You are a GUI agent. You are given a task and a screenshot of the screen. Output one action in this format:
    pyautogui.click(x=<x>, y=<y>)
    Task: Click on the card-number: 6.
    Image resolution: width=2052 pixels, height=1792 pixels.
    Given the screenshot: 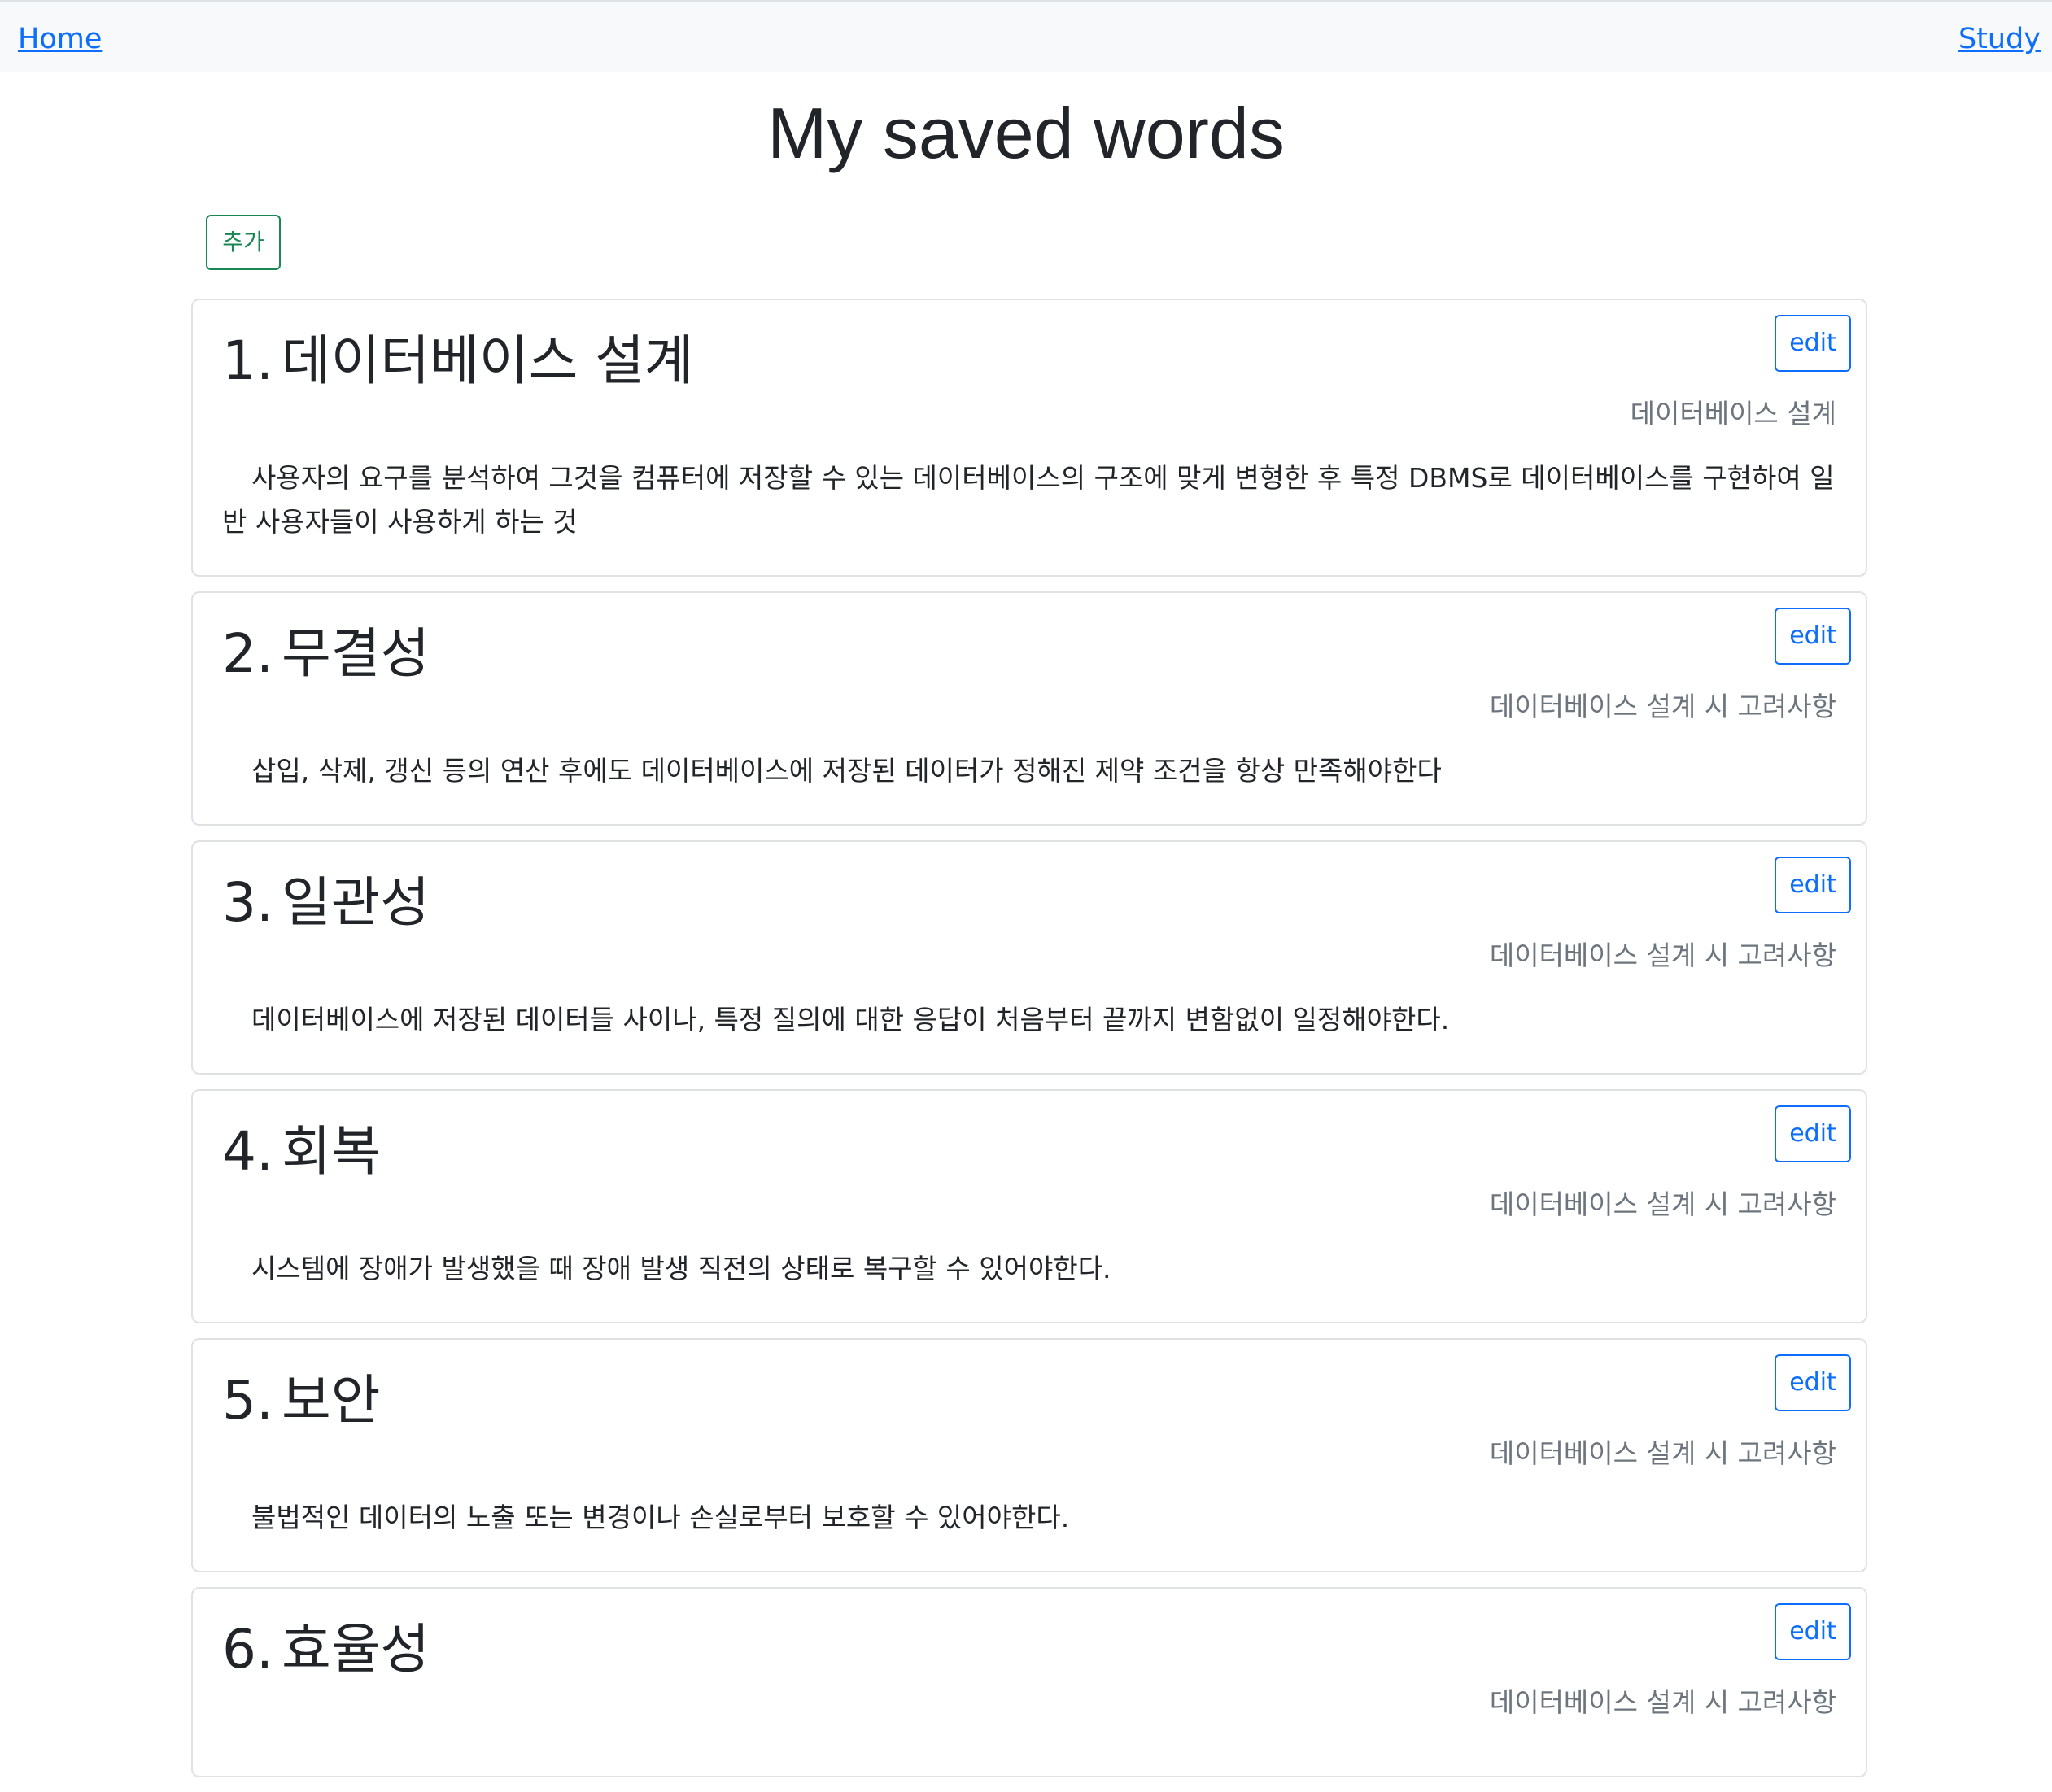 What is the action you would take?
    pyautogui.click(x=248, y=1649)
    